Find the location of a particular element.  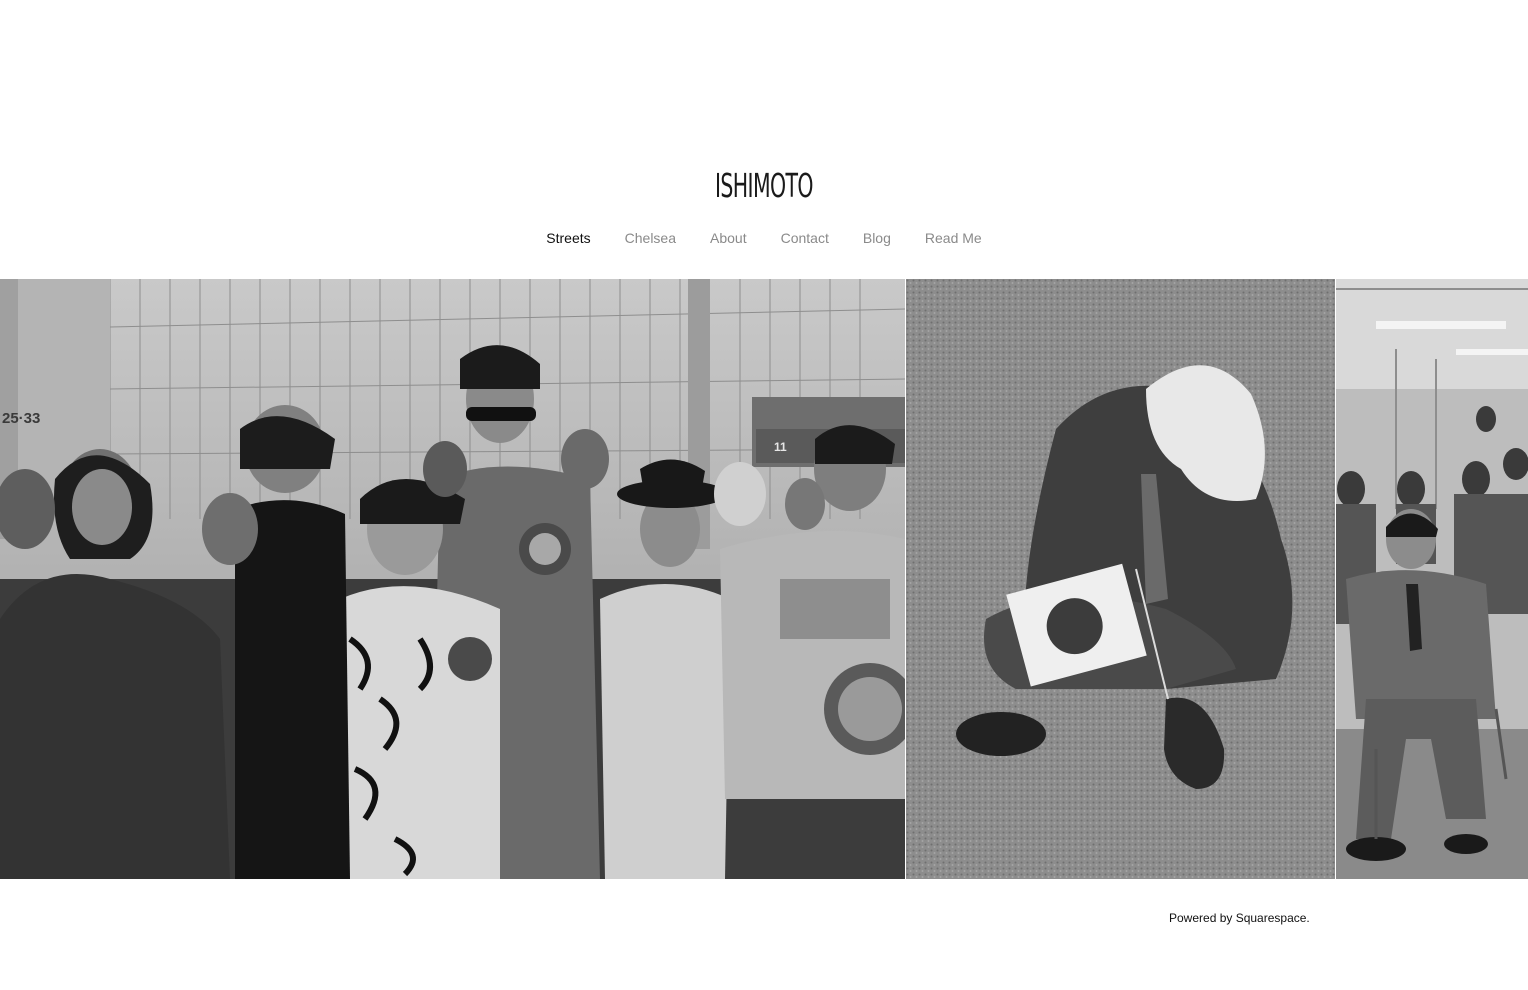

nav-item-chelsea: Chelsea is located at coordinates (650, 238).